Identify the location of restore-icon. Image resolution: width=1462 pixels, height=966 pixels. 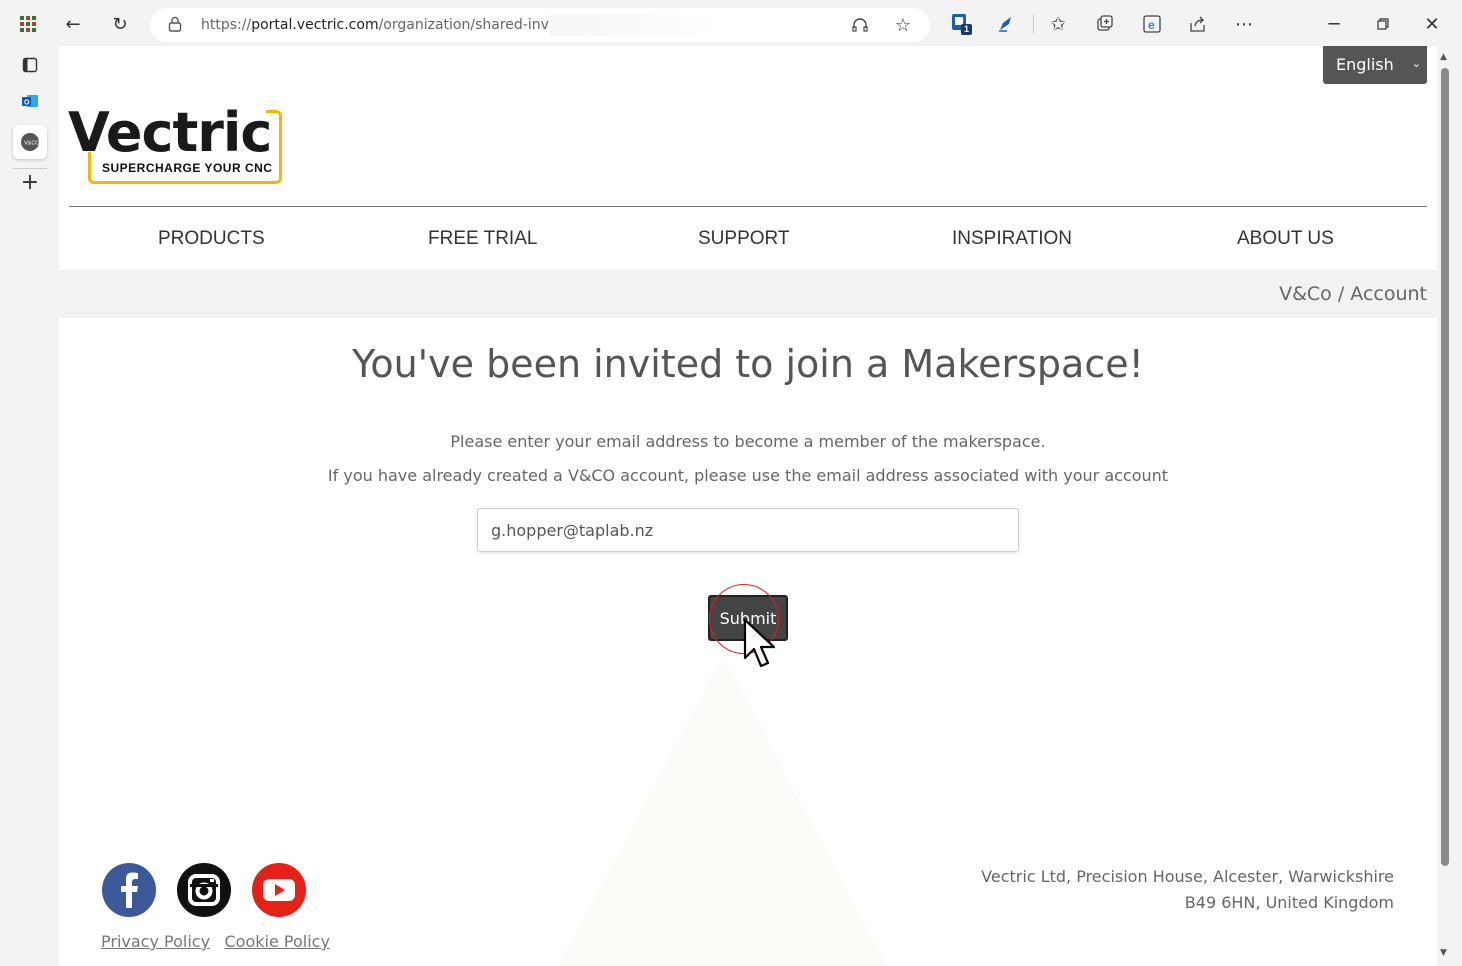
(1383, 24).